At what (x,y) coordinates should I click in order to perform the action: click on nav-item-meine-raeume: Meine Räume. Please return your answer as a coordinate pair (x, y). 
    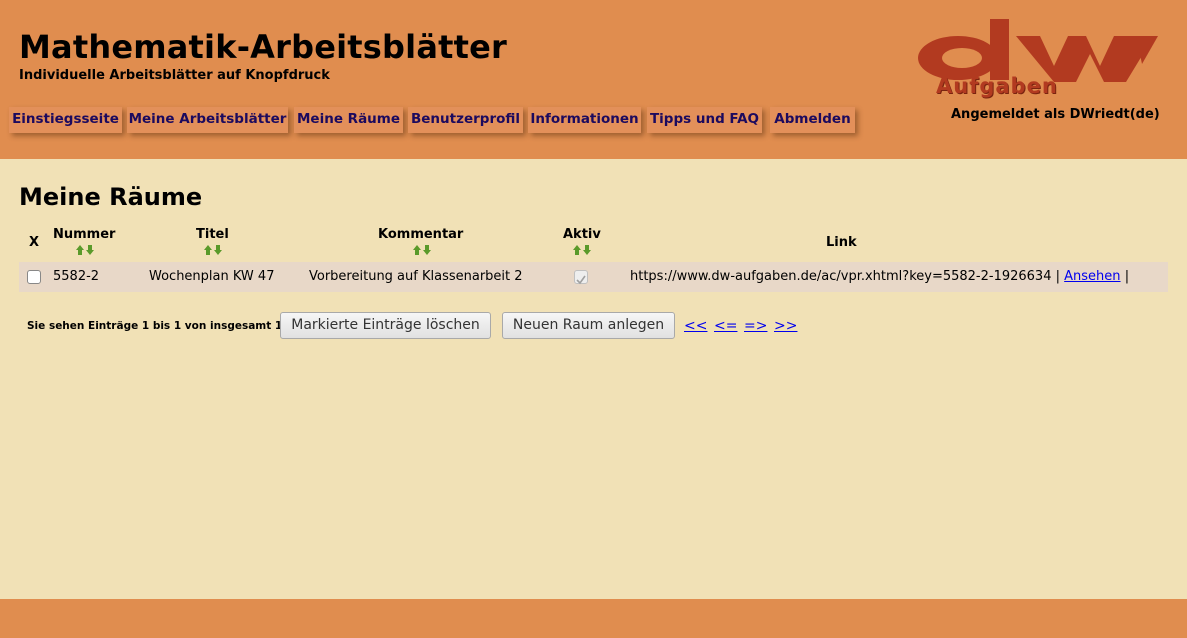
    Looking at the image, I should click on (348, 120).